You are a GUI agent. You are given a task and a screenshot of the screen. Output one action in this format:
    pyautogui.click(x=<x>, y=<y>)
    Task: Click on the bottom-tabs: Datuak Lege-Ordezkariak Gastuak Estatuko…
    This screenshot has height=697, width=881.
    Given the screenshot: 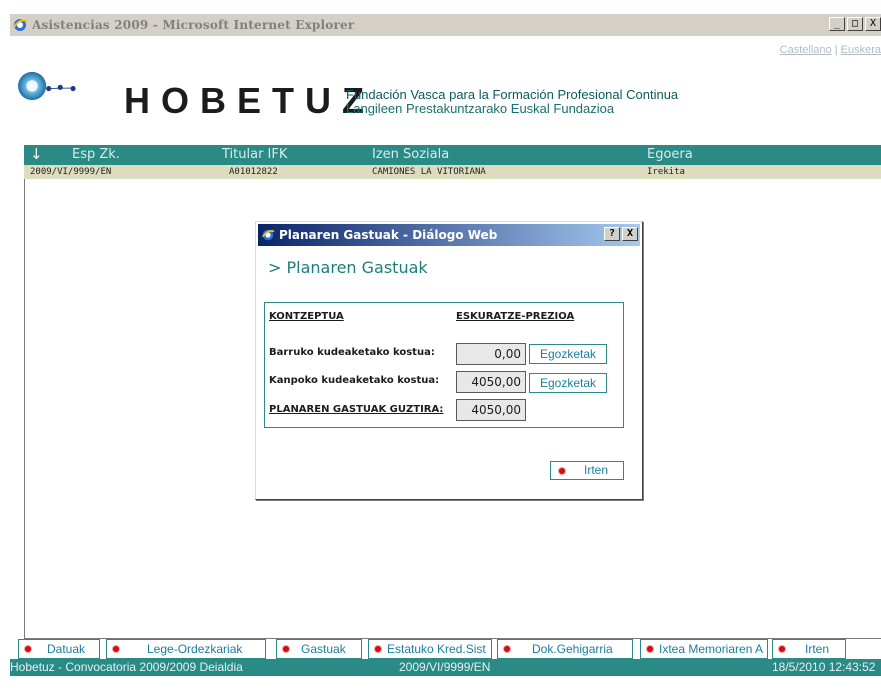 What is the action you would take?
    pyautogui.click(x=449, y=649)
    